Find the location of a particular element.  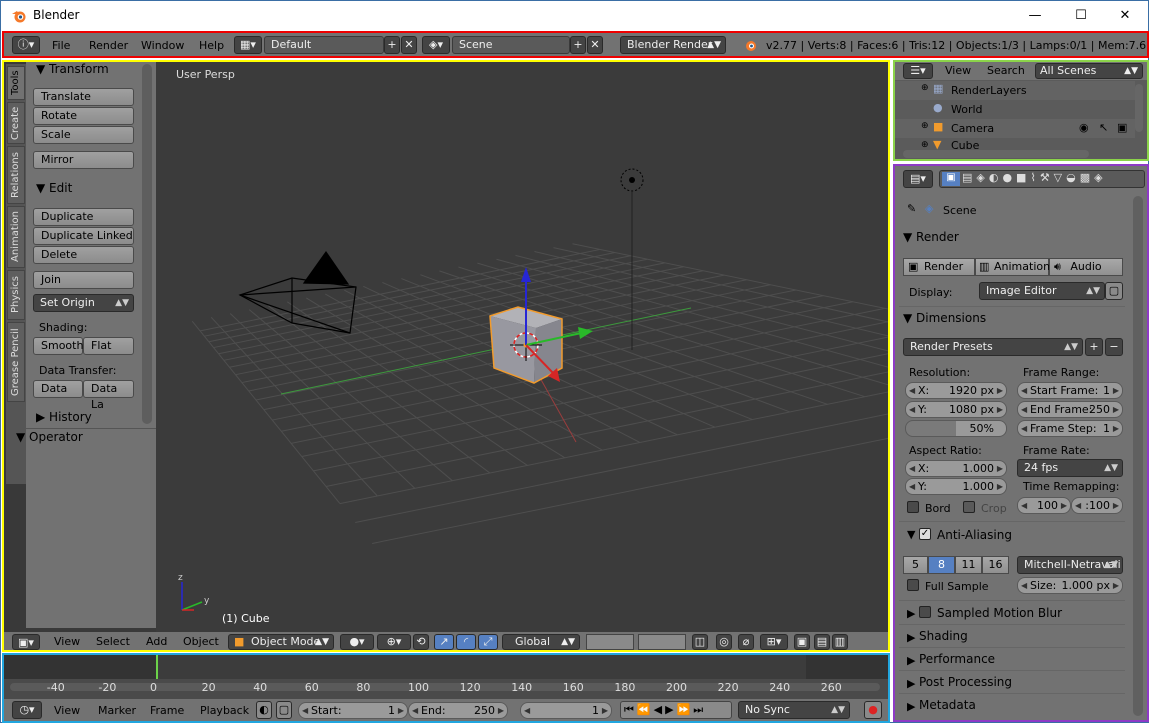

properties-scrollbar is located at coordinates (1138, 456).